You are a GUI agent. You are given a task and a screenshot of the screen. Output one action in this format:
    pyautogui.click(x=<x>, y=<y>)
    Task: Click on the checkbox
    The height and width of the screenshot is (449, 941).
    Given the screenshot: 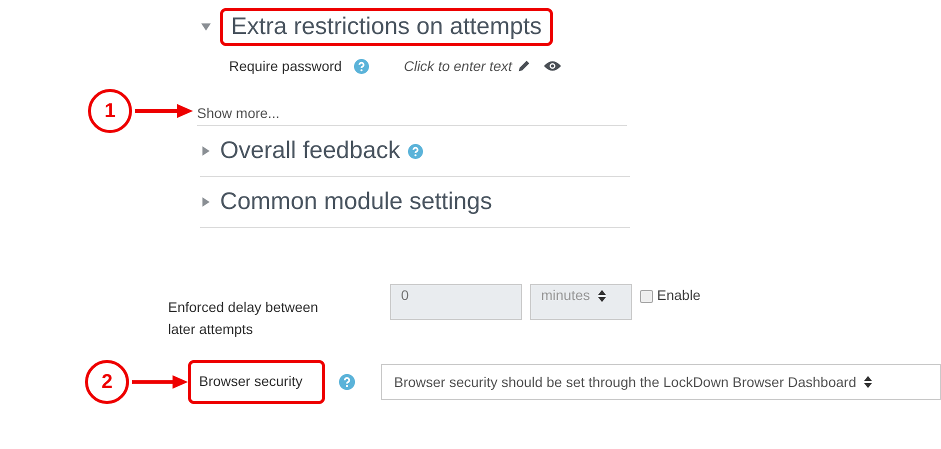 What is the action you would take?
    pyautogui.click(x=646, y=296)
    